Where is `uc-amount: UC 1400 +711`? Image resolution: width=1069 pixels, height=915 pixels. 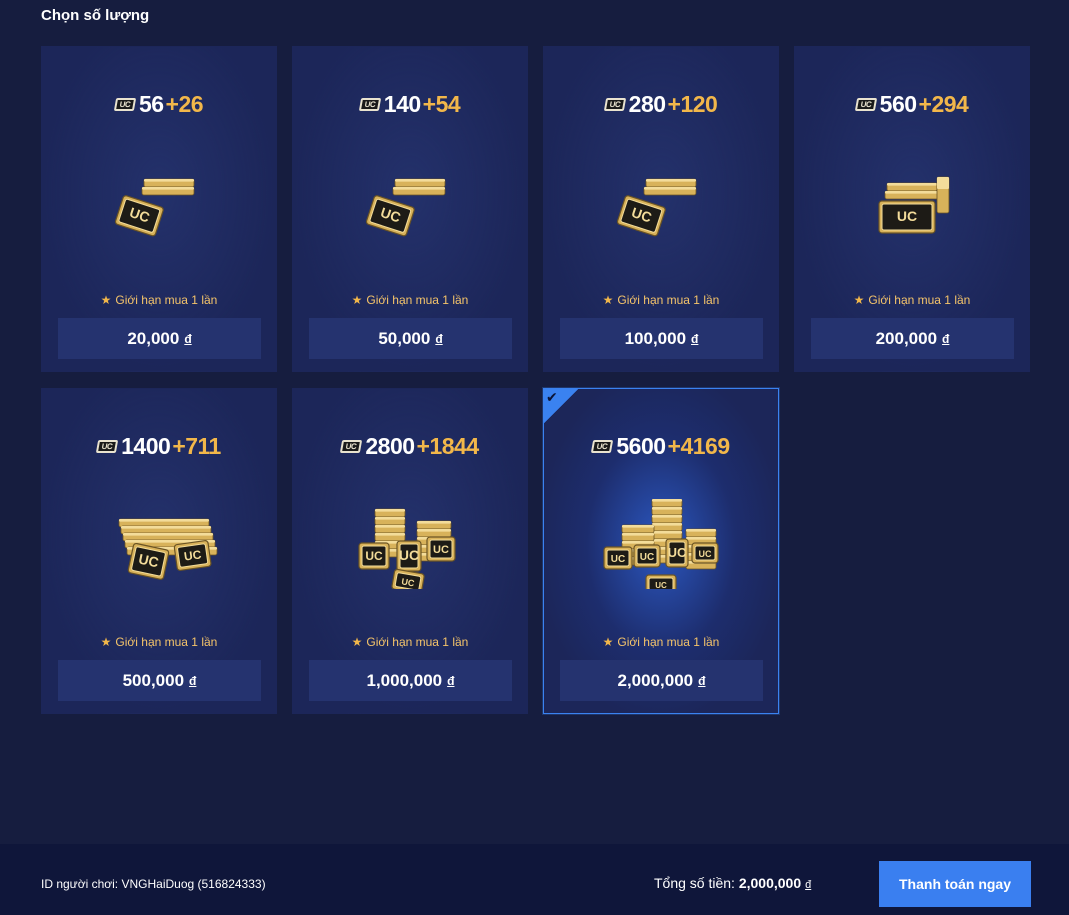 uc-amount: UC 1400 +711 is located at coordinates (159, 446).